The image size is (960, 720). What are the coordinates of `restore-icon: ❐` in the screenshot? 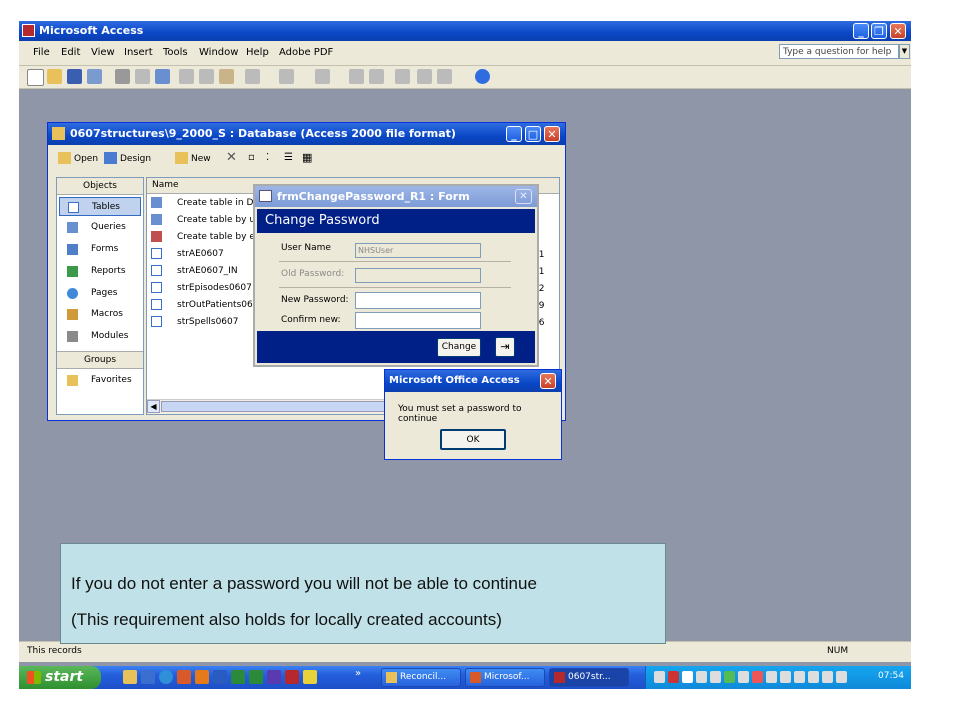 It's located at (879, 31).